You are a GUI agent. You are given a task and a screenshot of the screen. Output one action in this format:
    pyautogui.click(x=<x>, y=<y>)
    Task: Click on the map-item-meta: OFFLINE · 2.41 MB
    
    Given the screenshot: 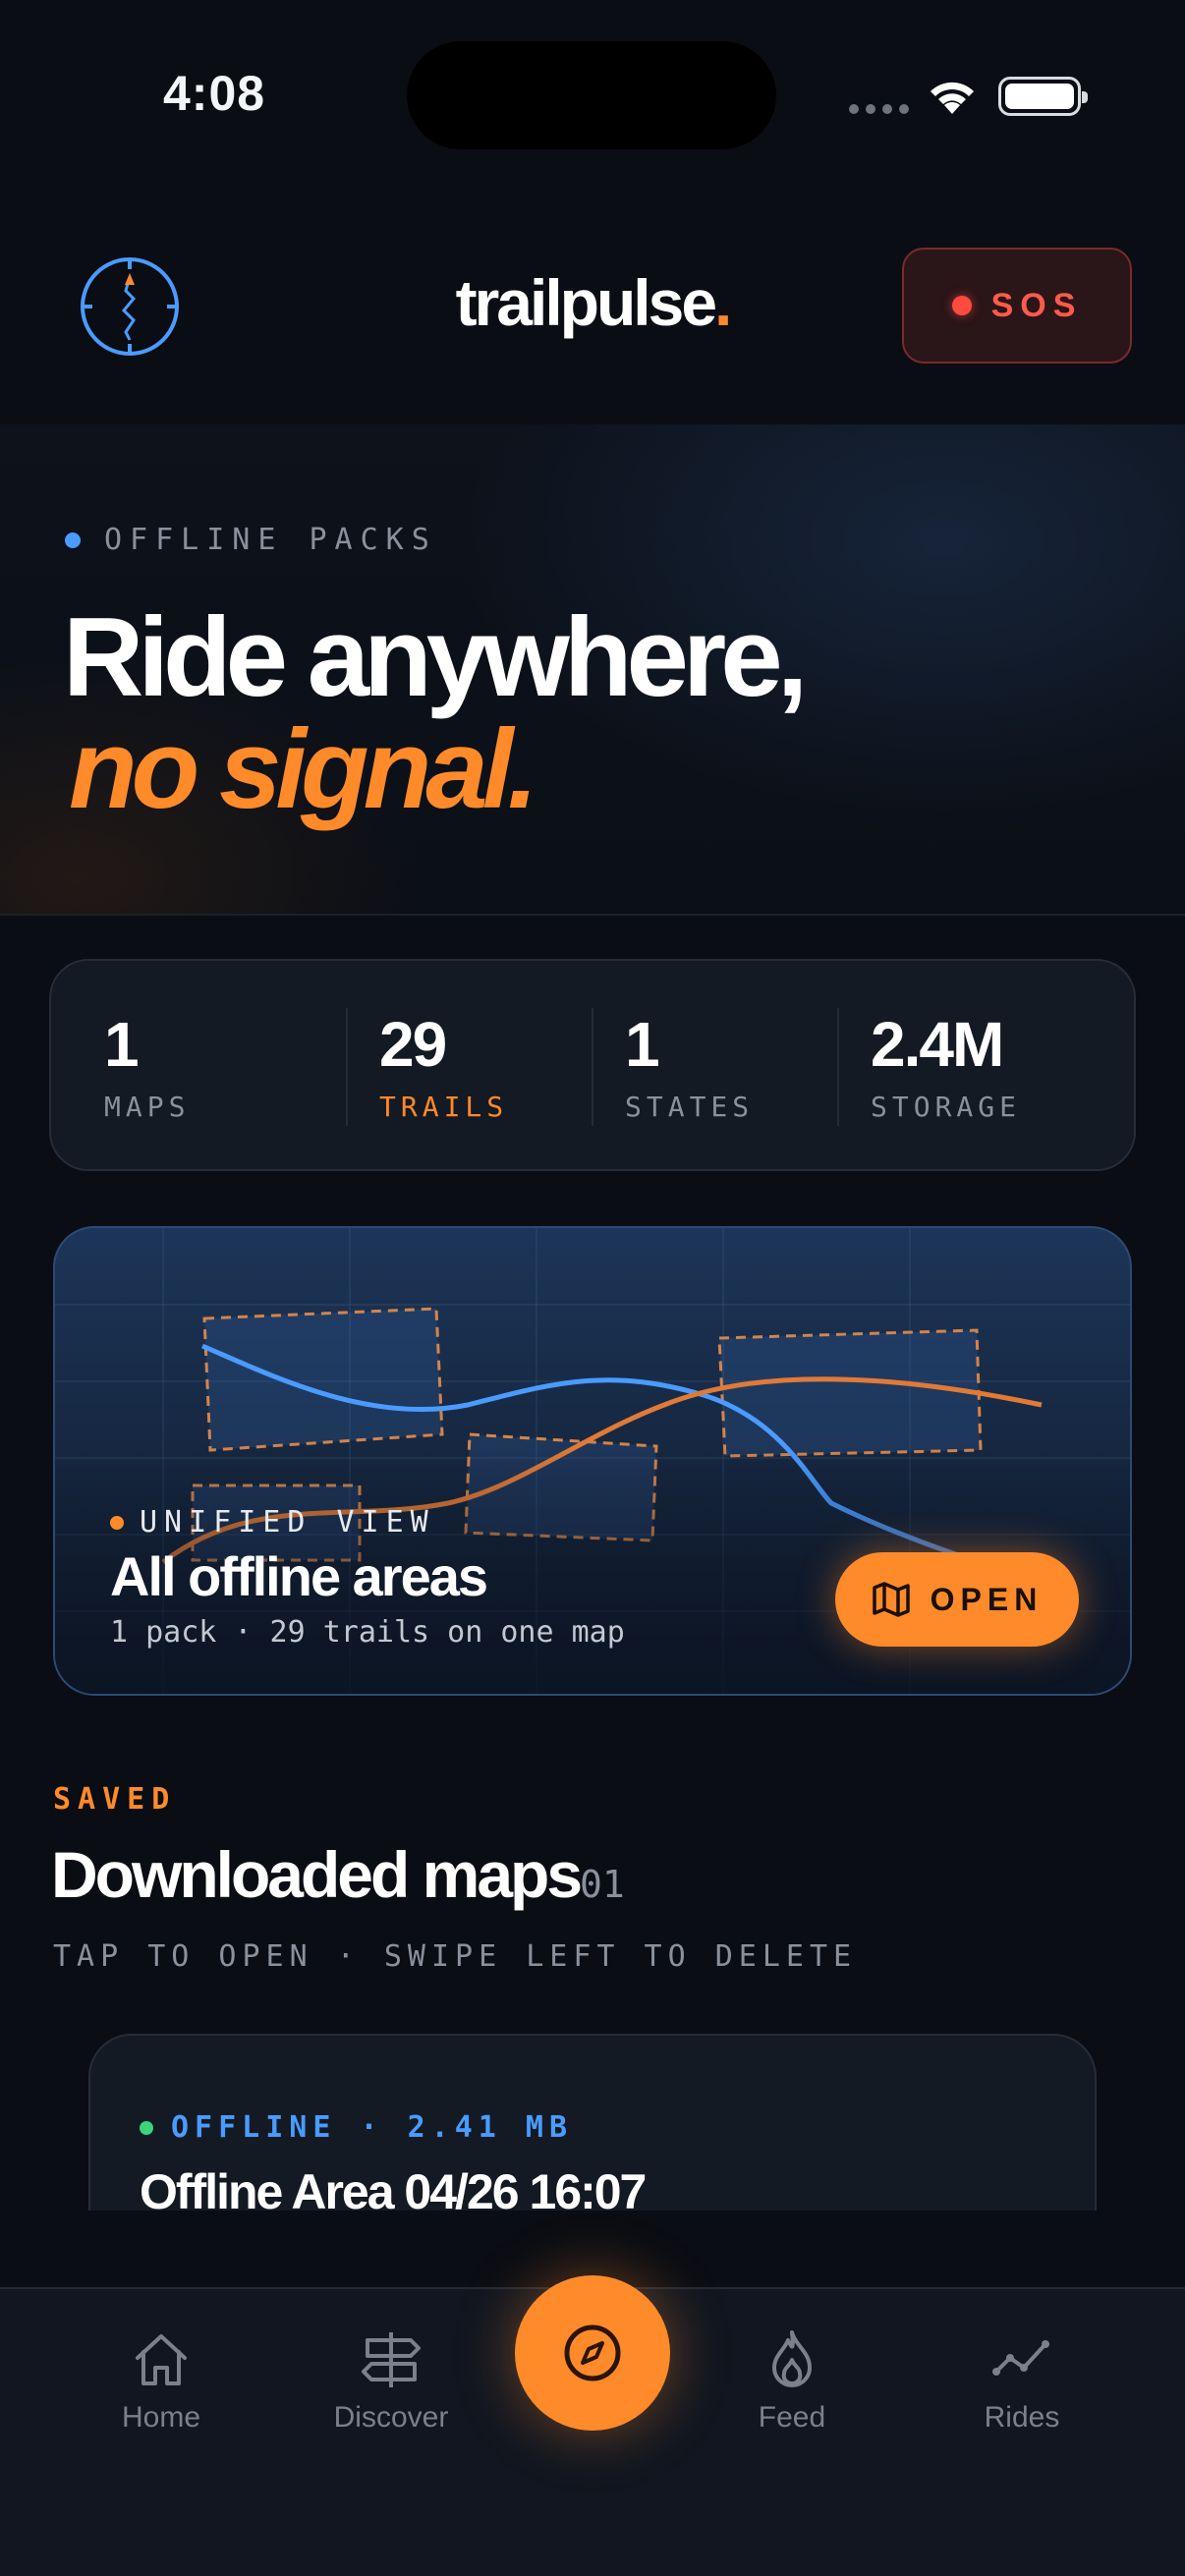 What is the action you would take?
    pyautogui.click(x=356, y=2127)
    